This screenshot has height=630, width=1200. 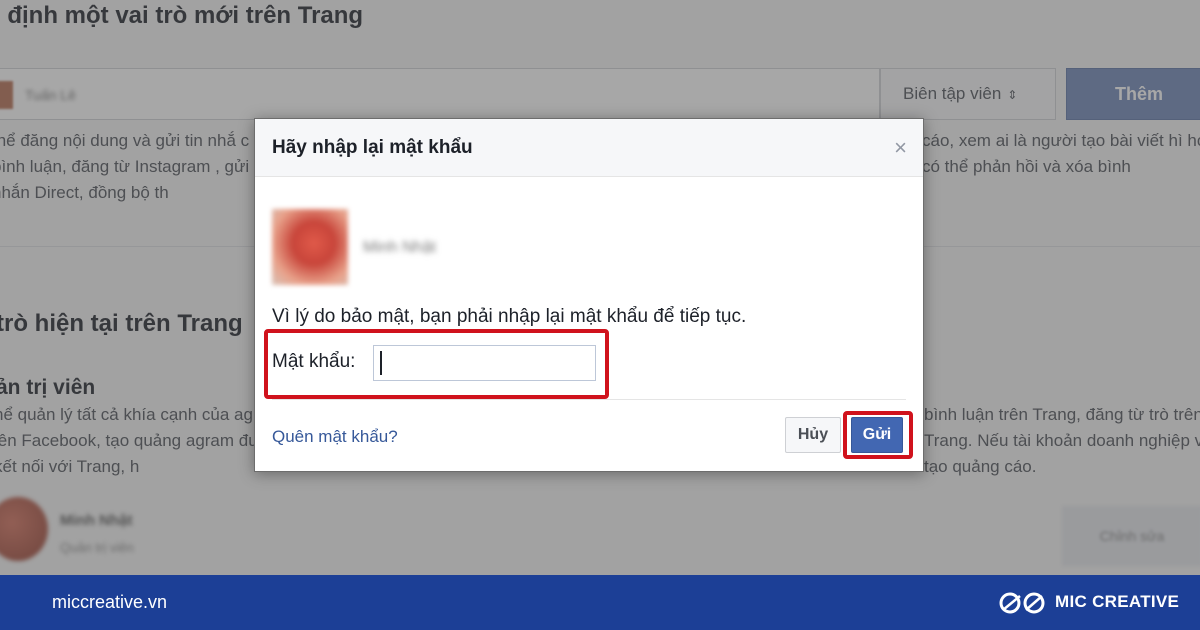 What do you see at coordinates (1022, 603) in the screenshot?
I see `mic-logo-icon` at bounding box center [1022, 603].